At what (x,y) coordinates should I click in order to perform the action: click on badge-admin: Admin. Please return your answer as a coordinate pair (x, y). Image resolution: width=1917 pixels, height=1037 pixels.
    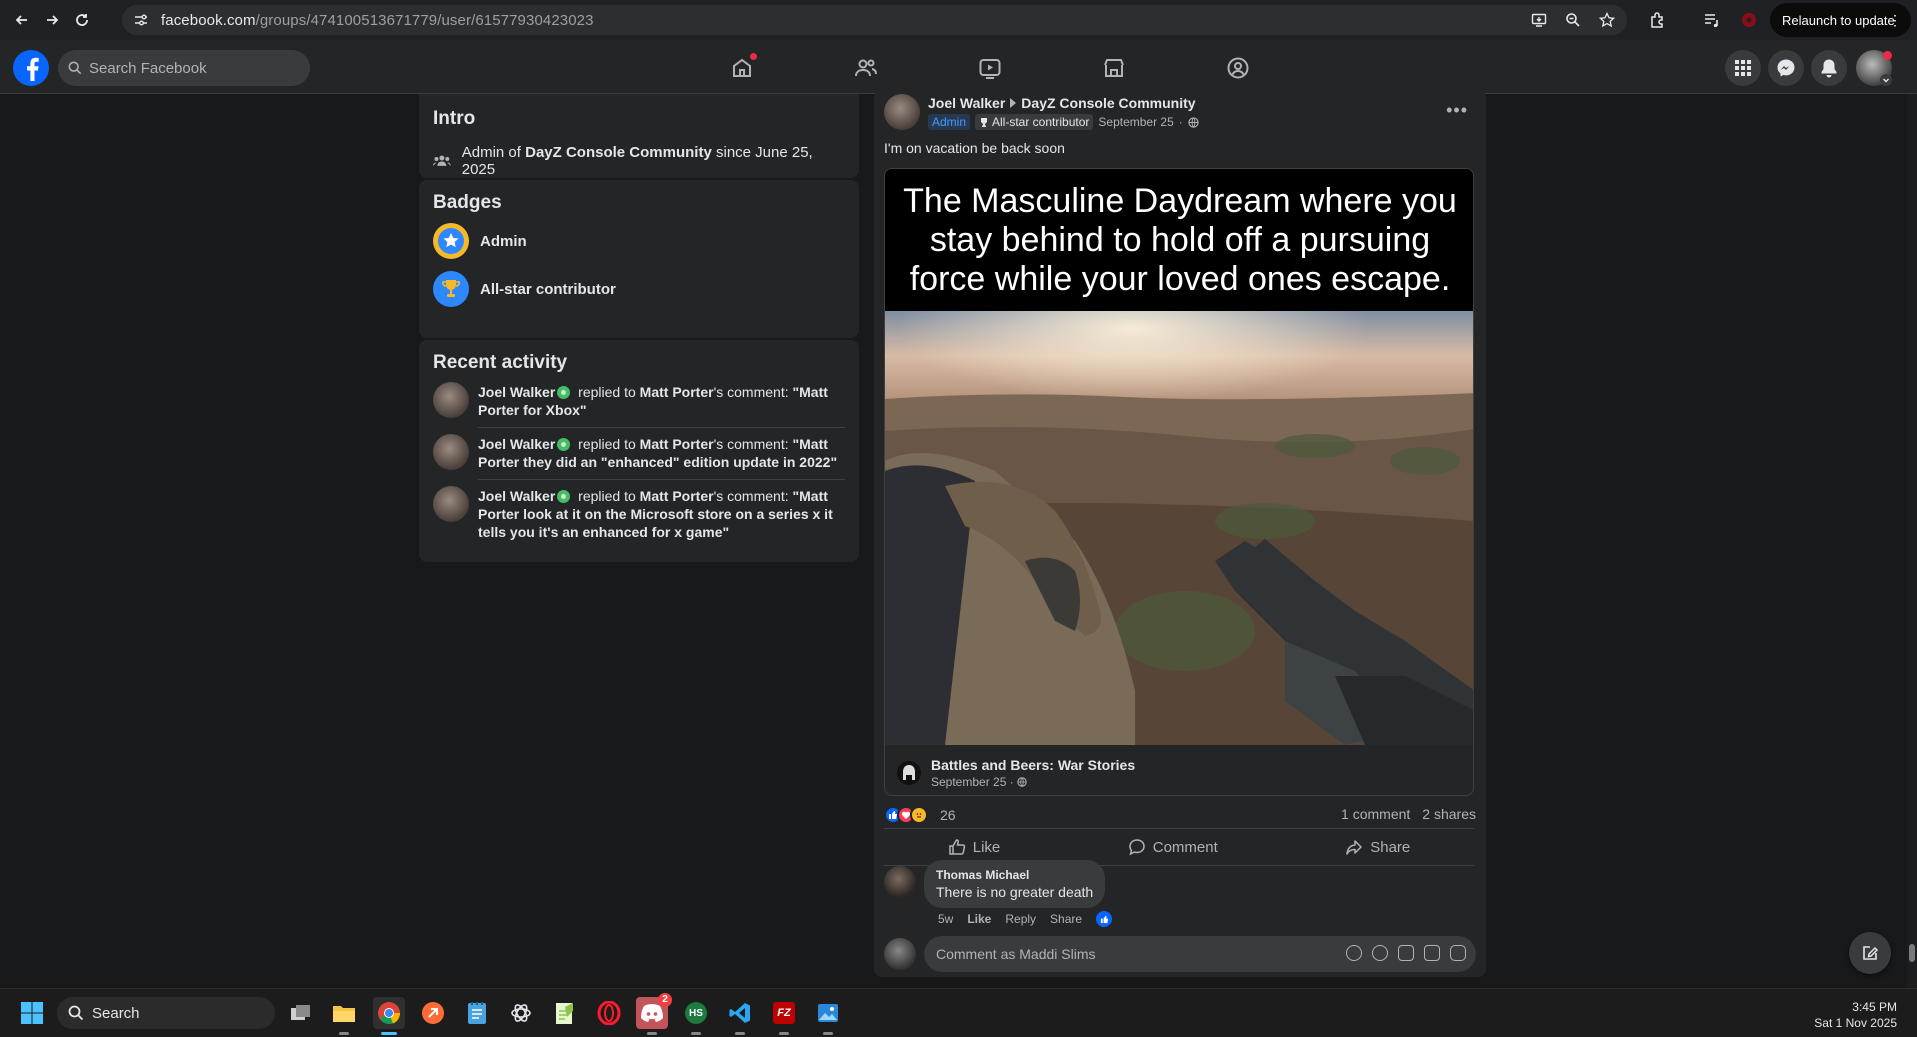
    Looking at the image, I should click on (639, 241).